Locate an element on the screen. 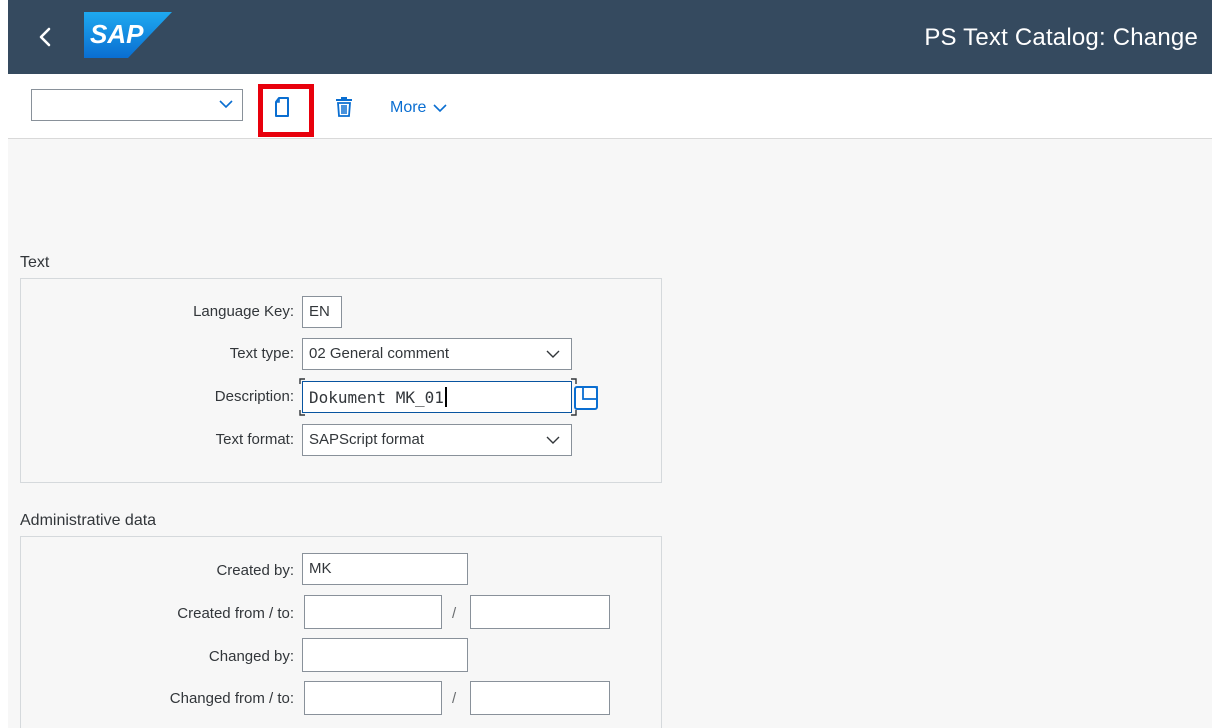 This screenshot has width=1218, height=728. text-type-value: 02 General comment is located at coordinates (379, 353).